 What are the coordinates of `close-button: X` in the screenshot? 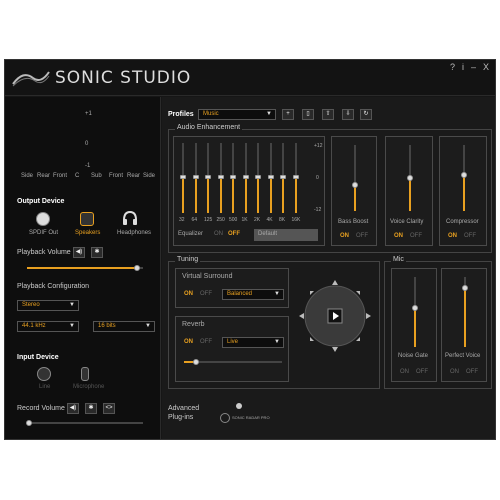 It's located at (486, 67).